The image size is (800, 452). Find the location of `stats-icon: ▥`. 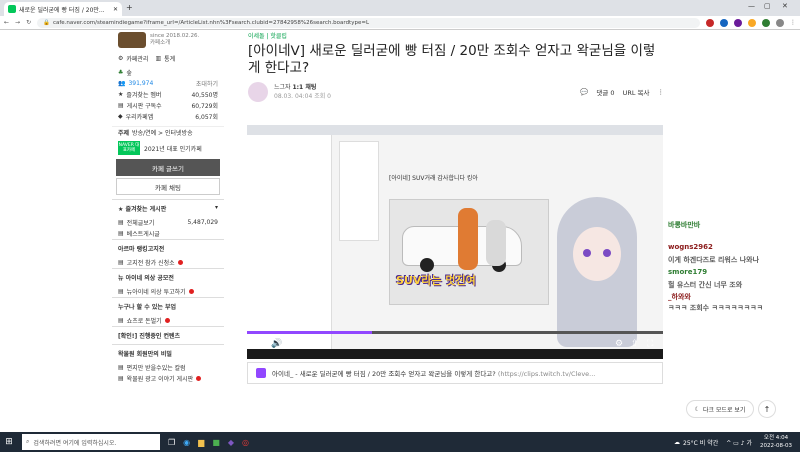

stats-icon: ▥ is located at coordinates (158, 58).